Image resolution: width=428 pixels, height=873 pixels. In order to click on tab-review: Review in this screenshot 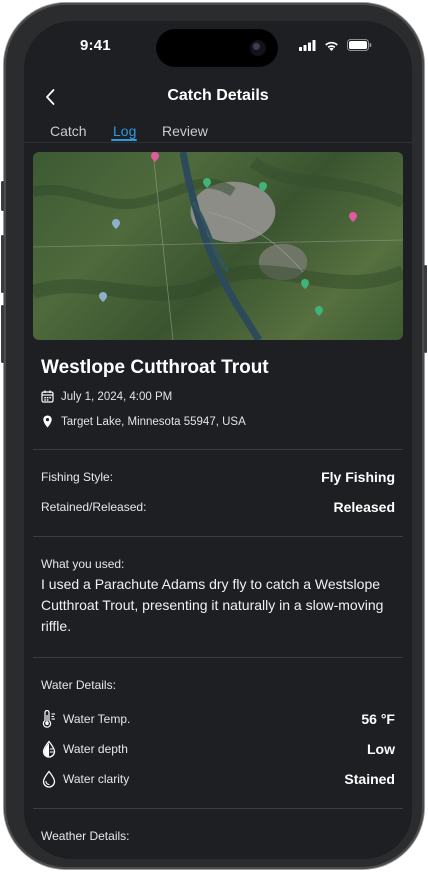, I will do `click(185, 131)`.